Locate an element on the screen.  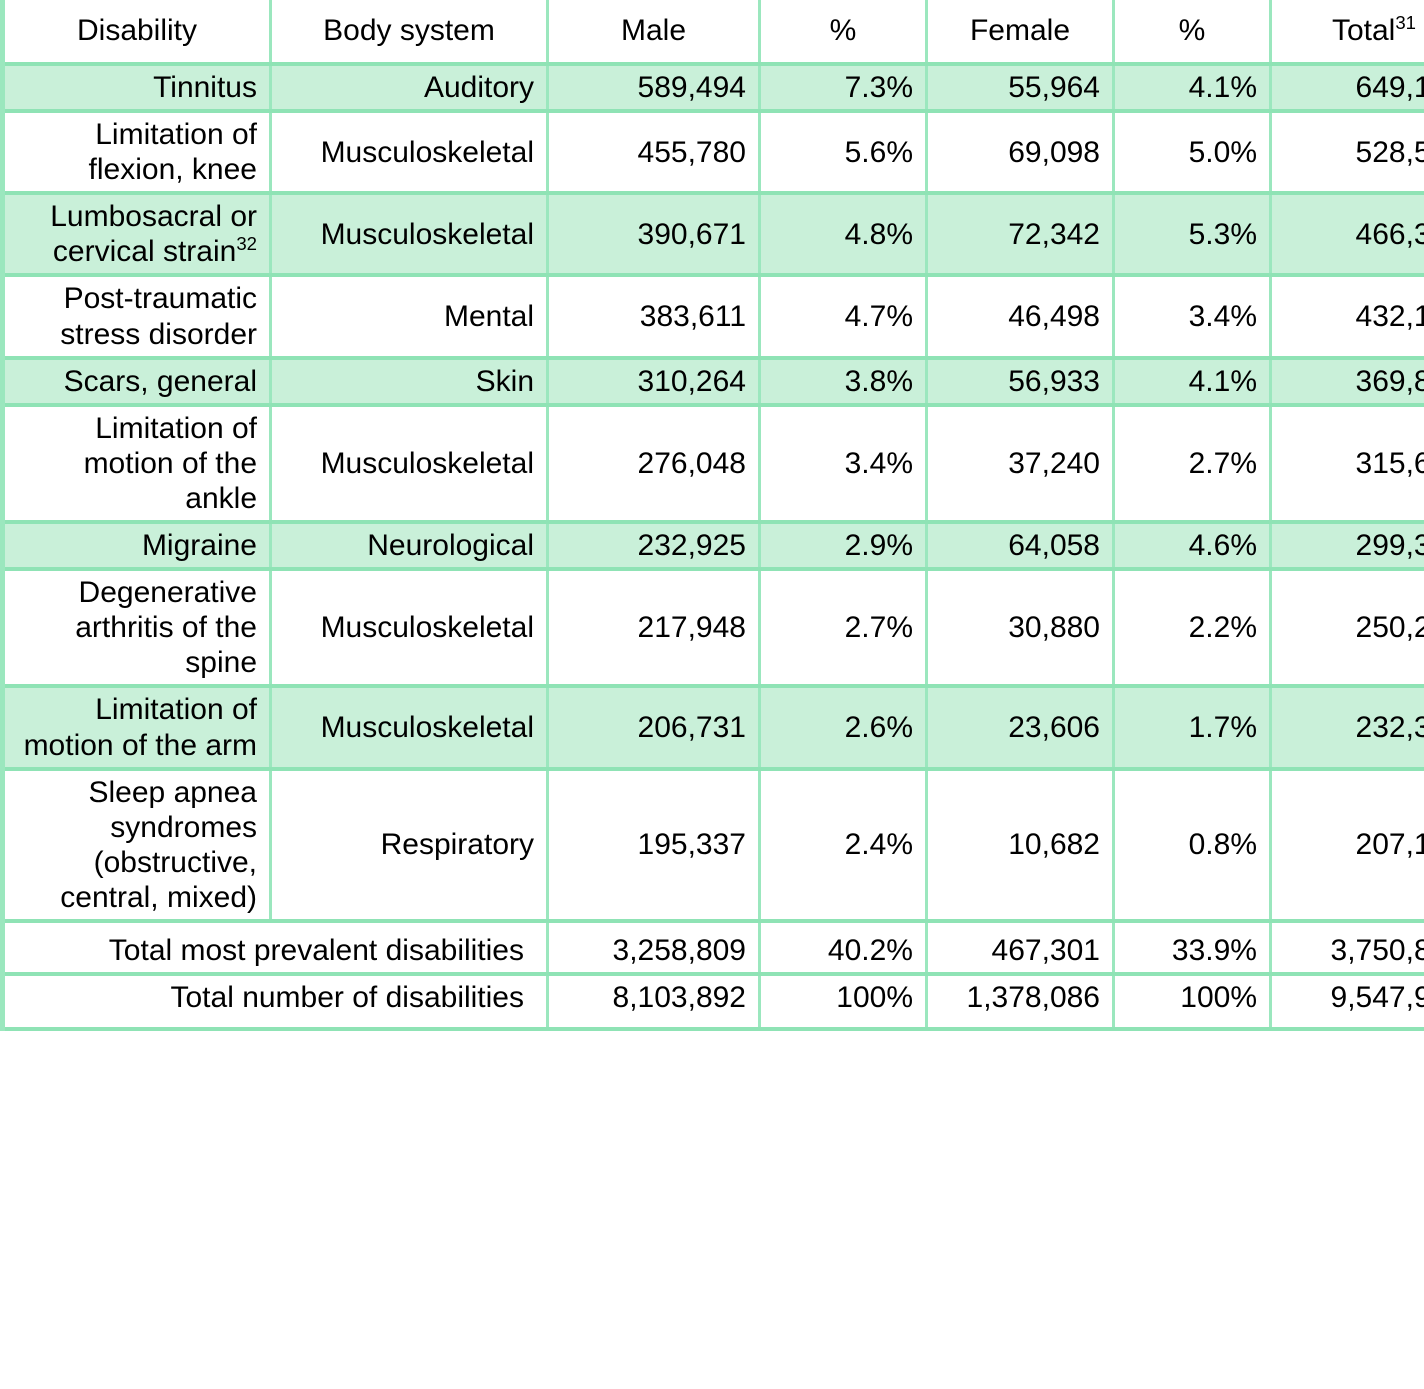
cell-total: 250,220 is located at coordinates (1347, 629).